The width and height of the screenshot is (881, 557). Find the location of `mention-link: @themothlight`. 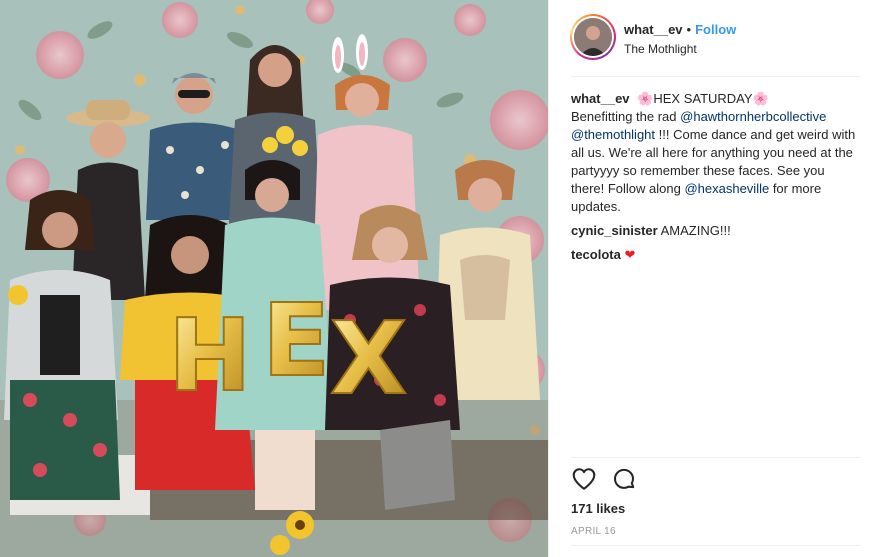

mention-link: @themothlight is located at coordinates (613, 134).